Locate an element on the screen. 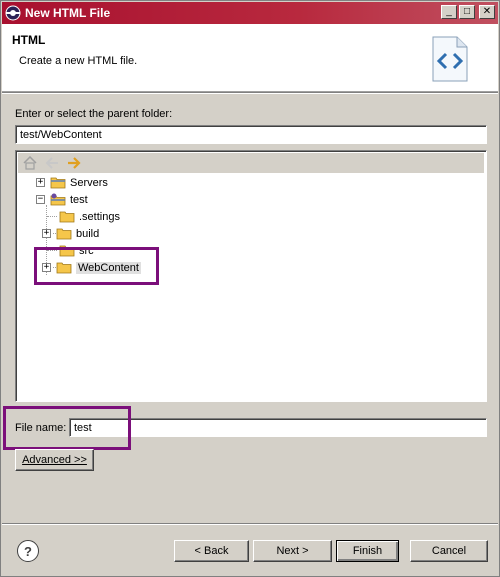 This screenshot has height=577, width=500. help-icon: ? is located at coordinates (28, 551).